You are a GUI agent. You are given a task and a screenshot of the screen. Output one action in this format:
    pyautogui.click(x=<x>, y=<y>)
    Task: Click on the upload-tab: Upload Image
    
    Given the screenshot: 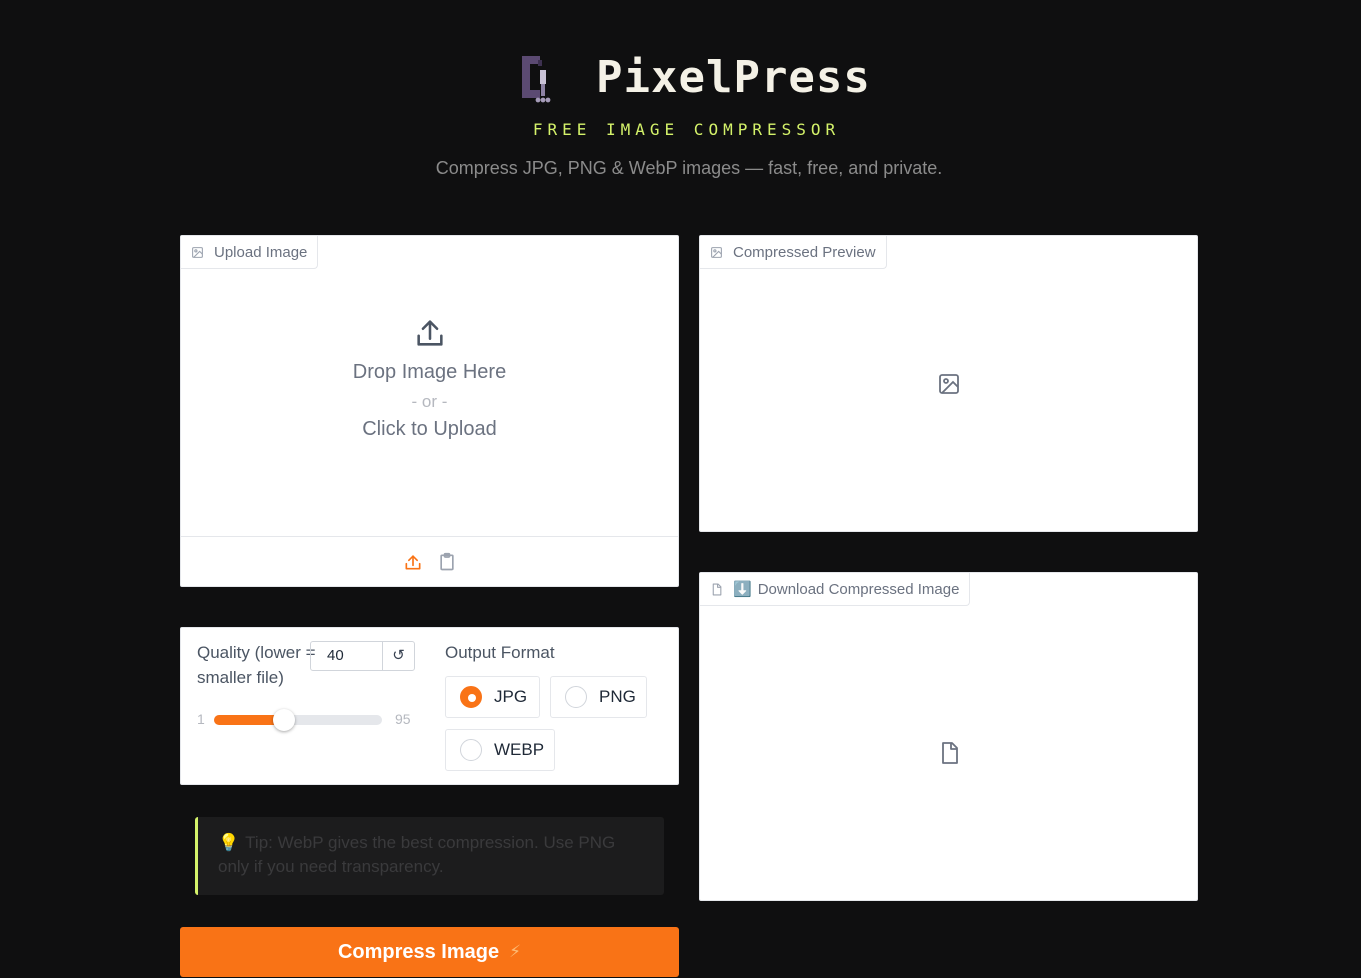 What is the action you would take?
    pyautogui.click(x=250, y=252)
    